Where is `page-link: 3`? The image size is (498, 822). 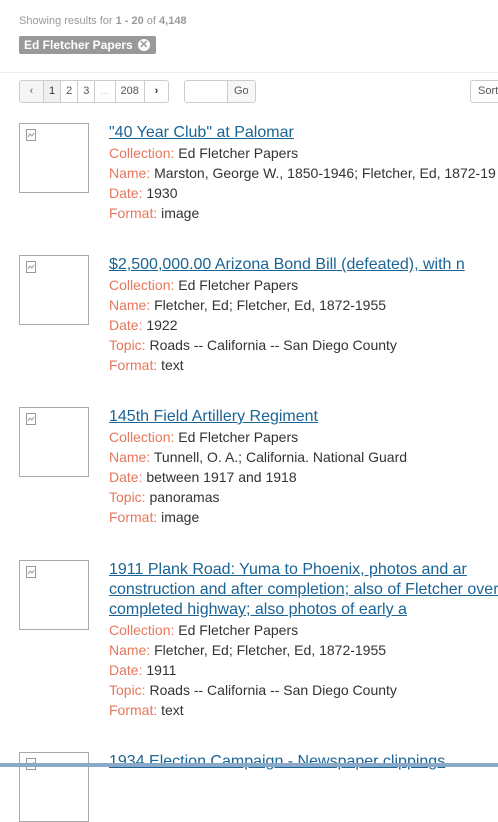 page-link: 3 is located at coordinates (85, 91).